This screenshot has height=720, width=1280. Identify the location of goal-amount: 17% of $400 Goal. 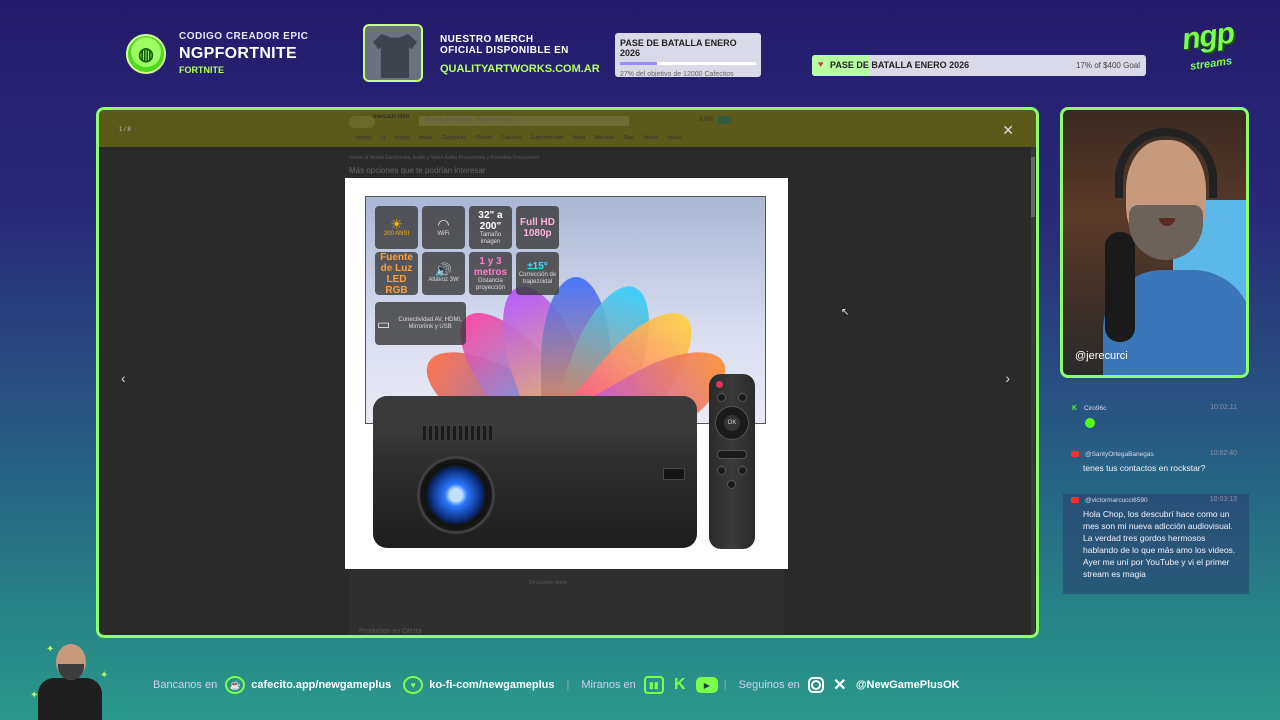
(1107, 65).